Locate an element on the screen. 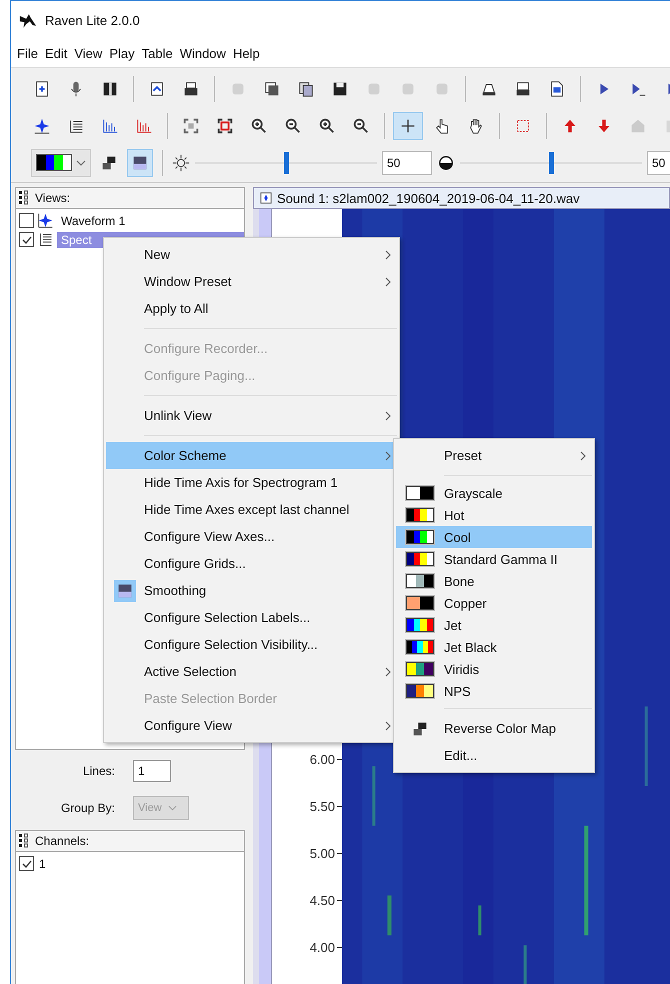 The width and height of the screenshot is (670, 984). brightness-field: 50 is located at coordinates (407, 162).